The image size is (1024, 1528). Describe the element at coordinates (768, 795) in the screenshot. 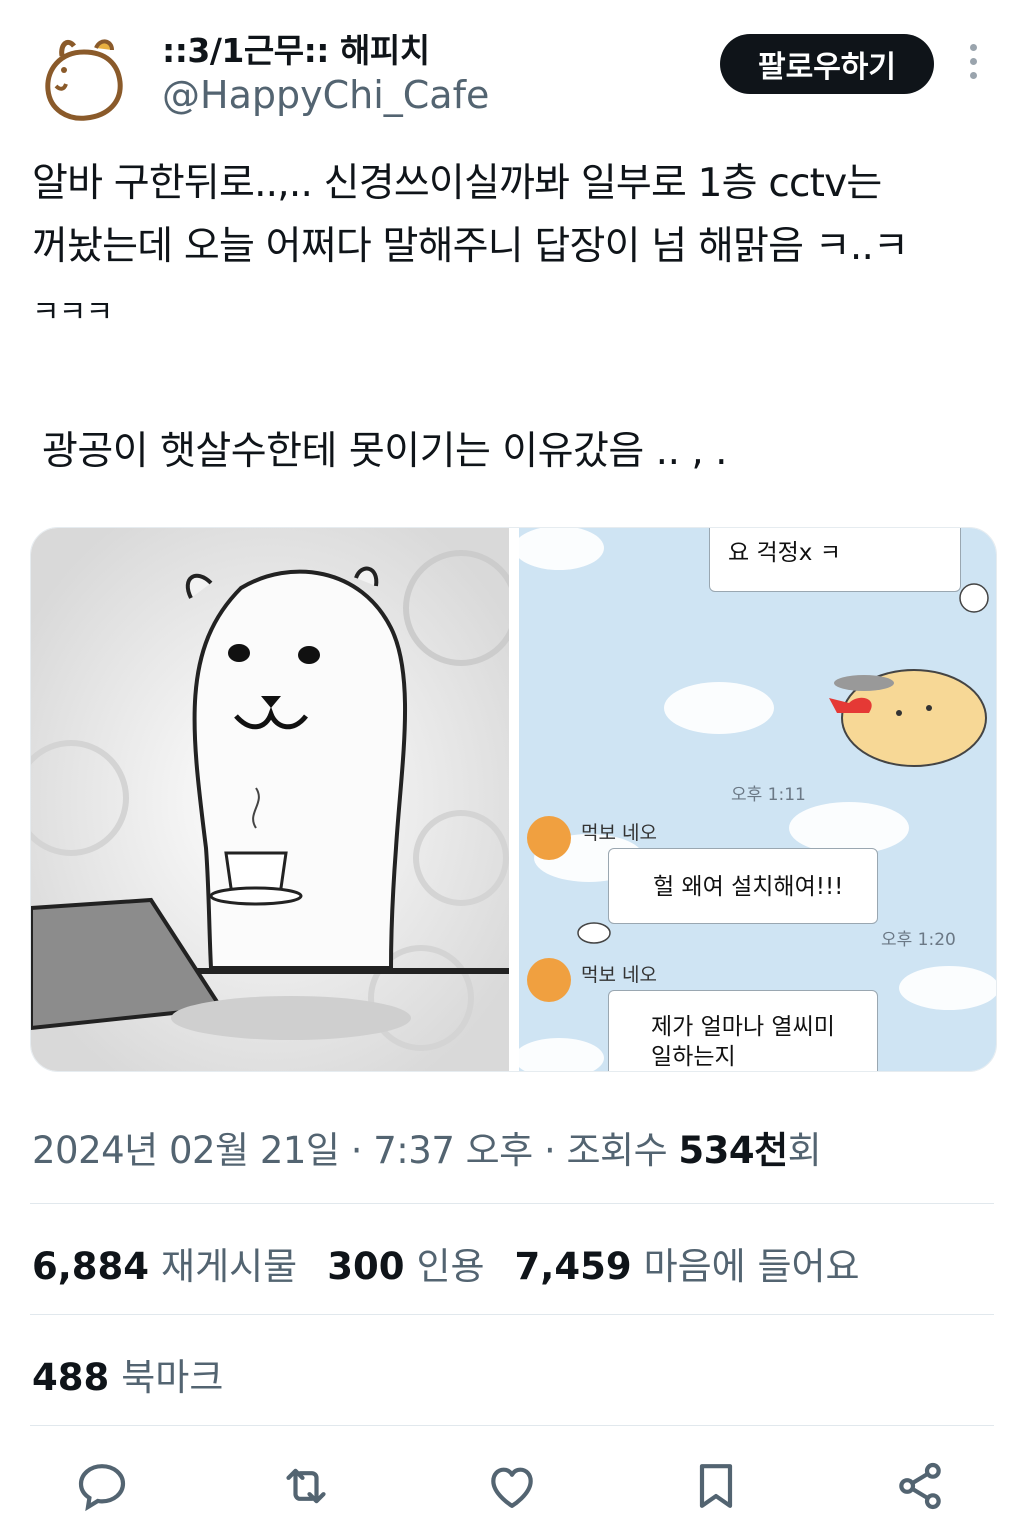

I see `chat-timestamp: 오후 1:11` at that location.